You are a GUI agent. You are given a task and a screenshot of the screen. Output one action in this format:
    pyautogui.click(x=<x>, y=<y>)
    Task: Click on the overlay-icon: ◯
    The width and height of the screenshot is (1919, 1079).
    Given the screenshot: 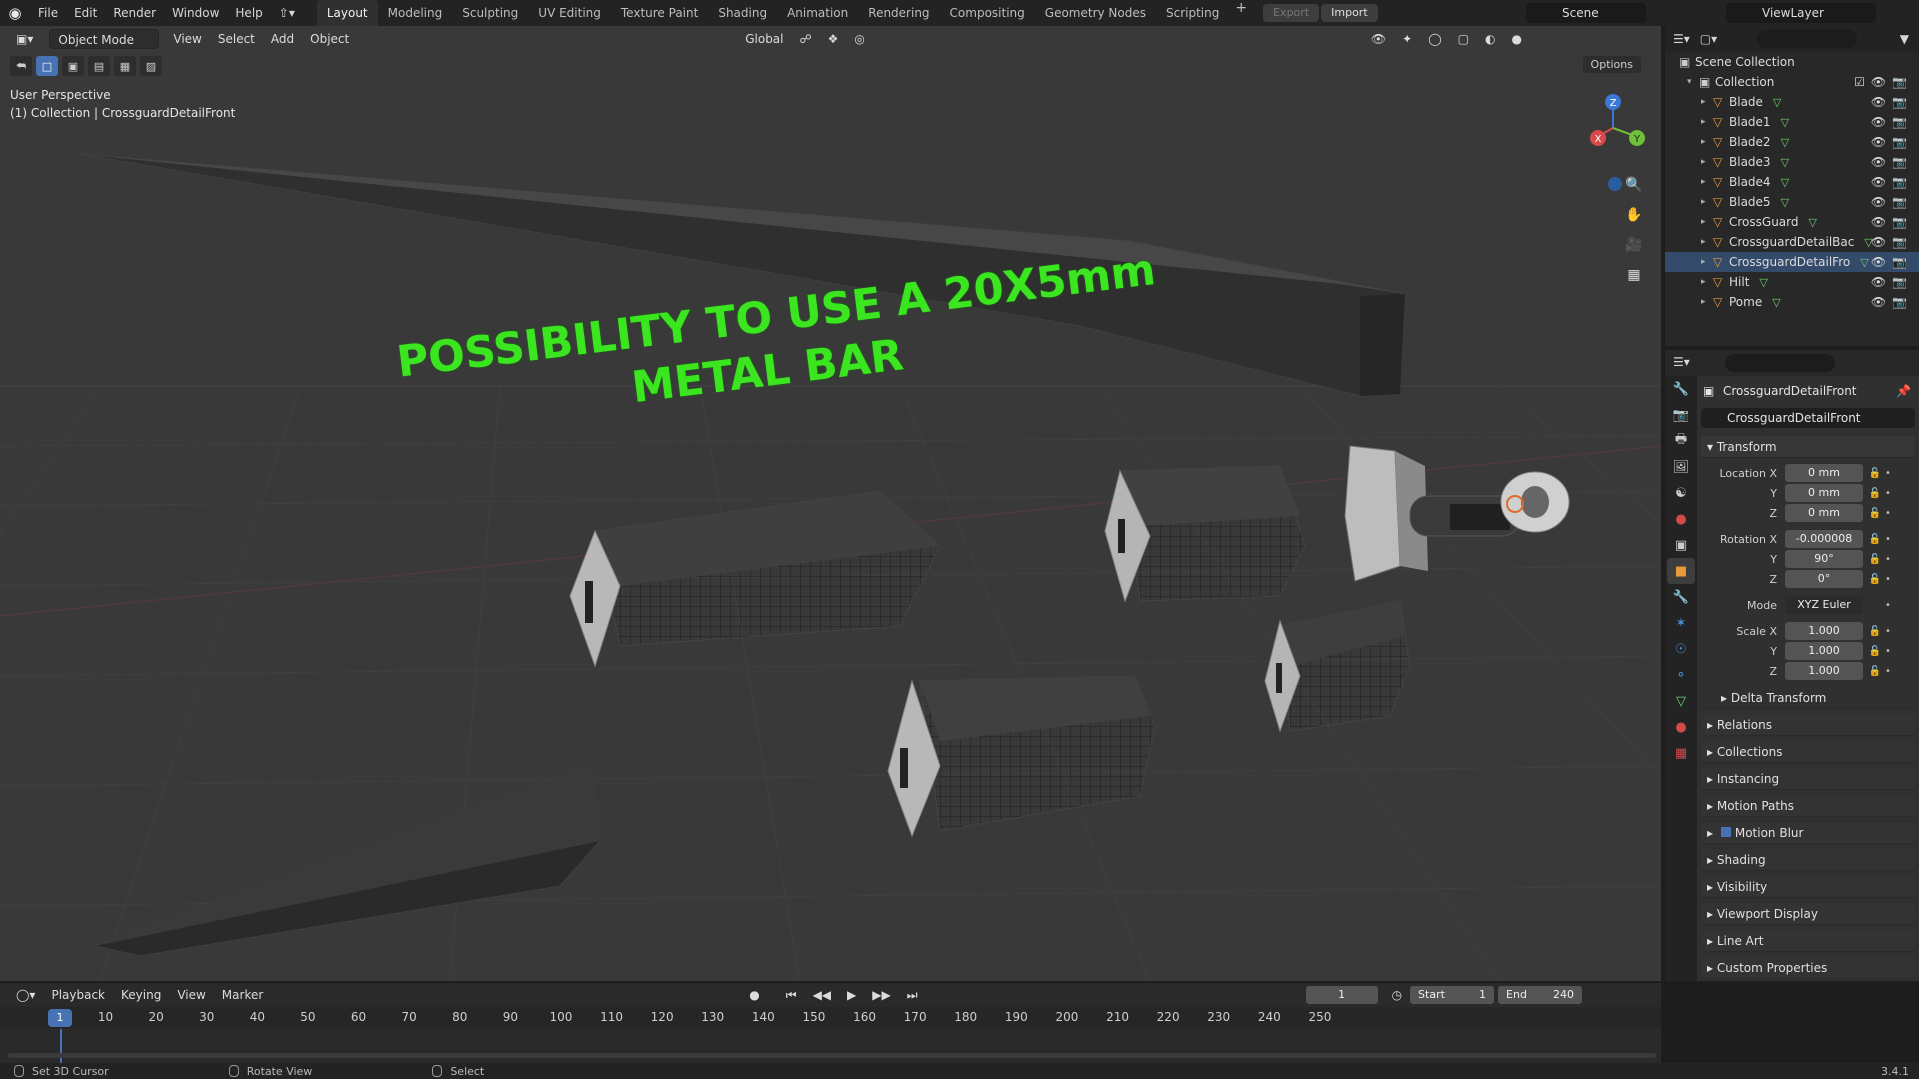 What is the action you would take?
    pyautogui.click(x=1434, y=39)
    